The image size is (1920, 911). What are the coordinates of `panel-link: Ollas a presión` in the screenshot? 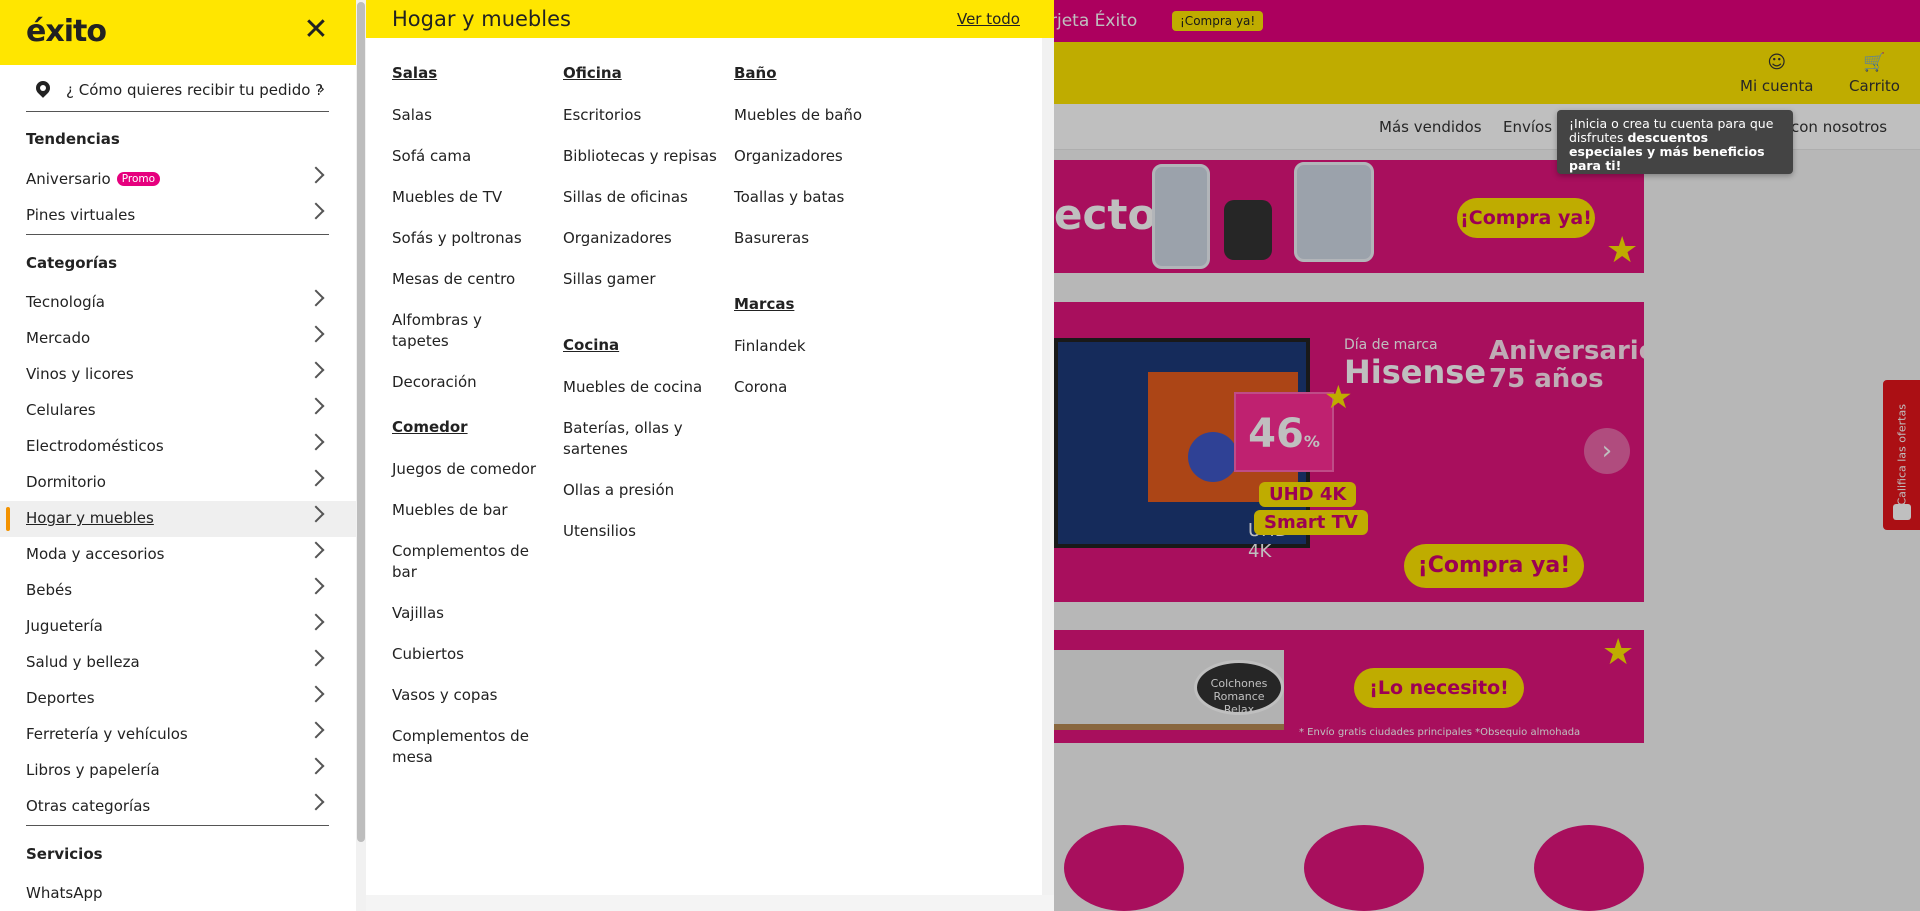 It's located at (633, 490).